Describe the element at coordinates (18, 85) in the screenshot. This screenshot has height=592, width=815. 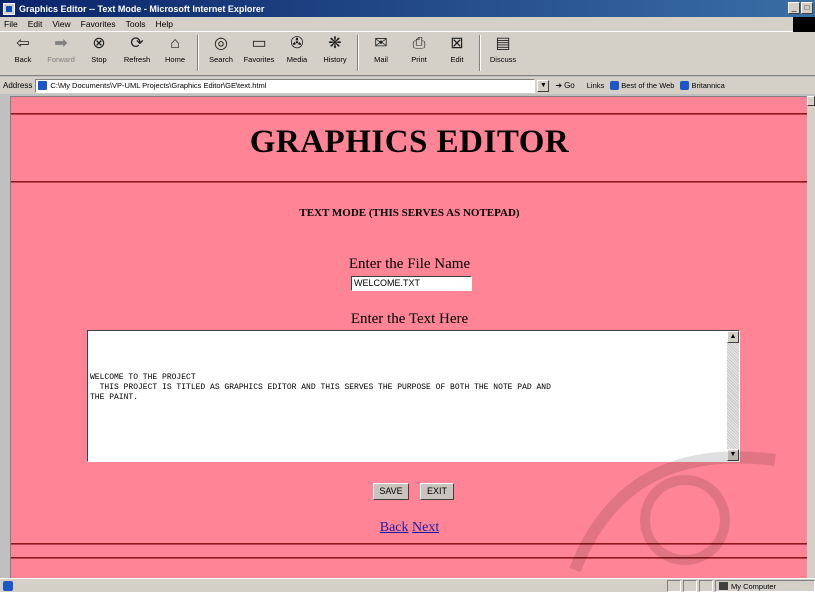
I see `address-label: Address` at that location.